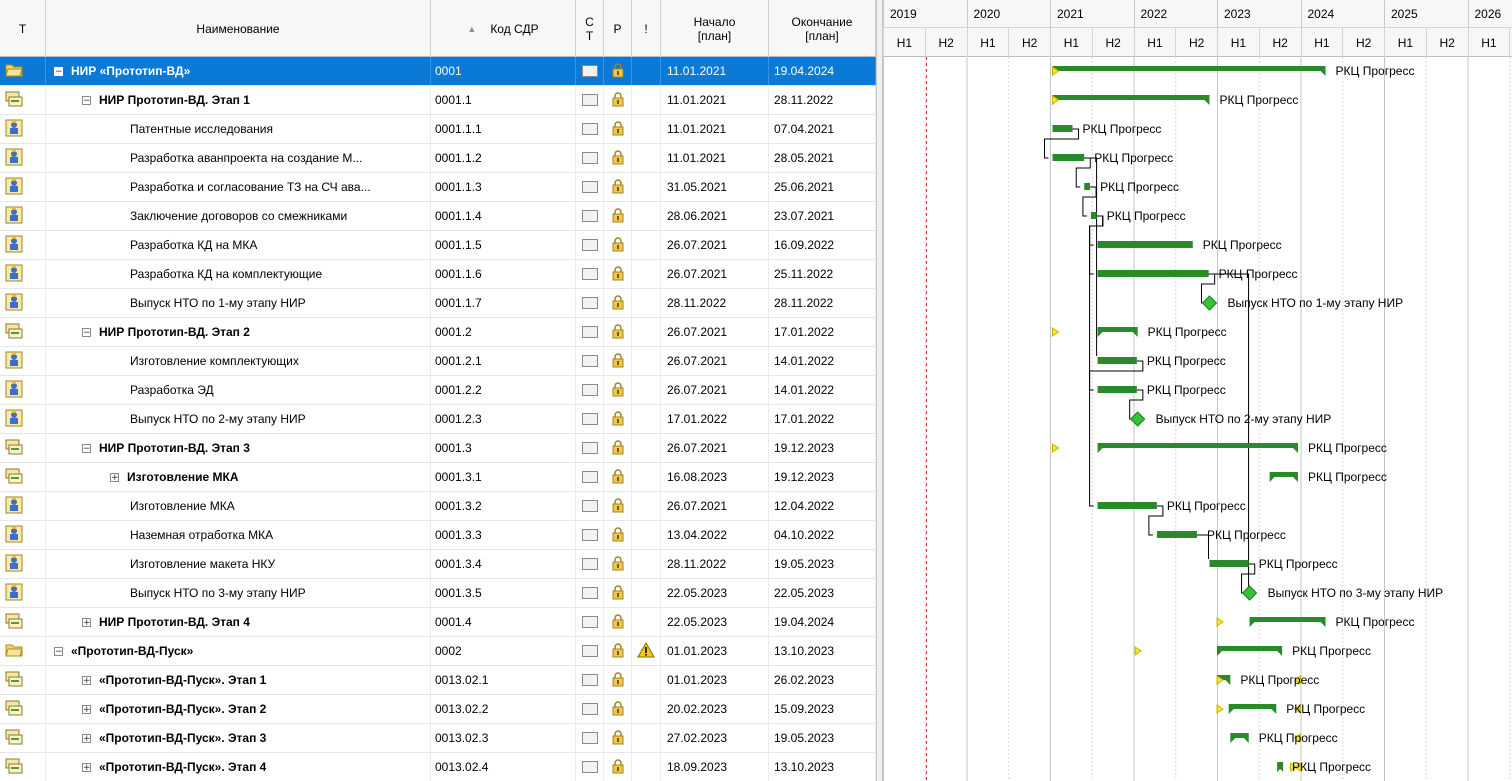  What do you see at coordinates (238, 274) in the screenshot?
I see `row-name-cell: Разработка КД на комплектующие` at bounding box center [238, 274].